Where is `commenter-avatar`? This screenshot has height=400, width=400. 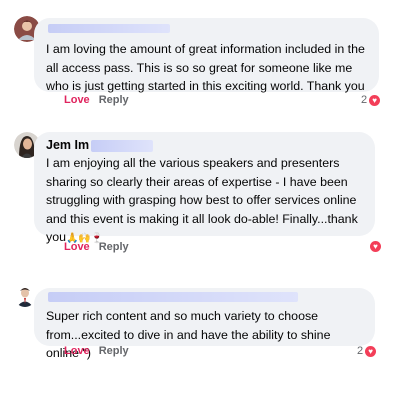 commenter-avatar is located at coordinates (25, 296).